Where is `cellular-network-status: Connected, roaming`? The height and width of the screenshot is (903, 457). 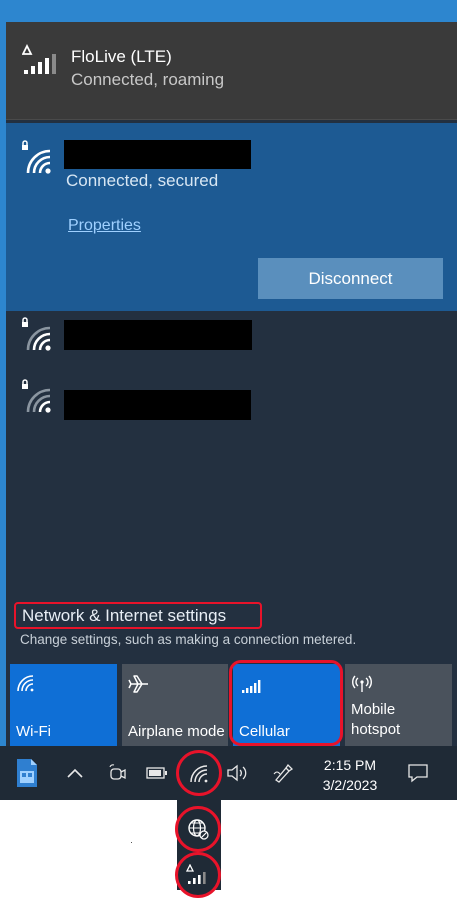 cellular-network-status: Connected, roaming is located at coordinates (148, 79).